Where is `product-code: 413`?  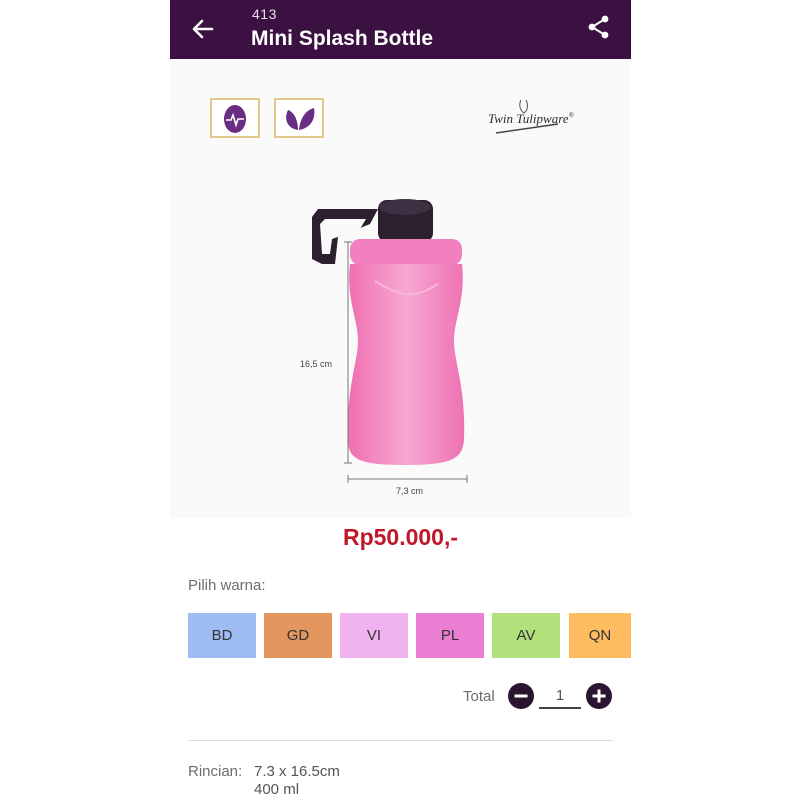
product-code: 413 is located at coordinates (264, 14).